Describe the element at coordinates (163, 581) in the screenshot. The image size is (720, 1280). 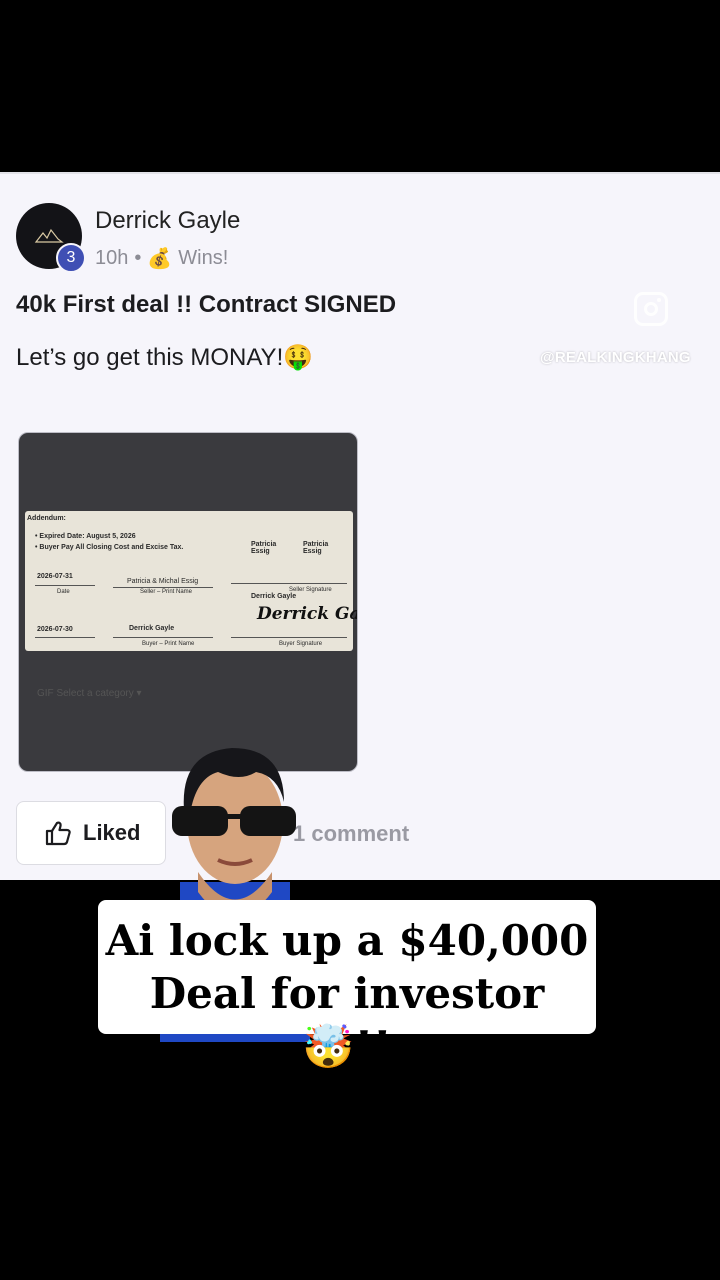
I see `doc-seller-print: Patricia & Michal Essig` at that location.